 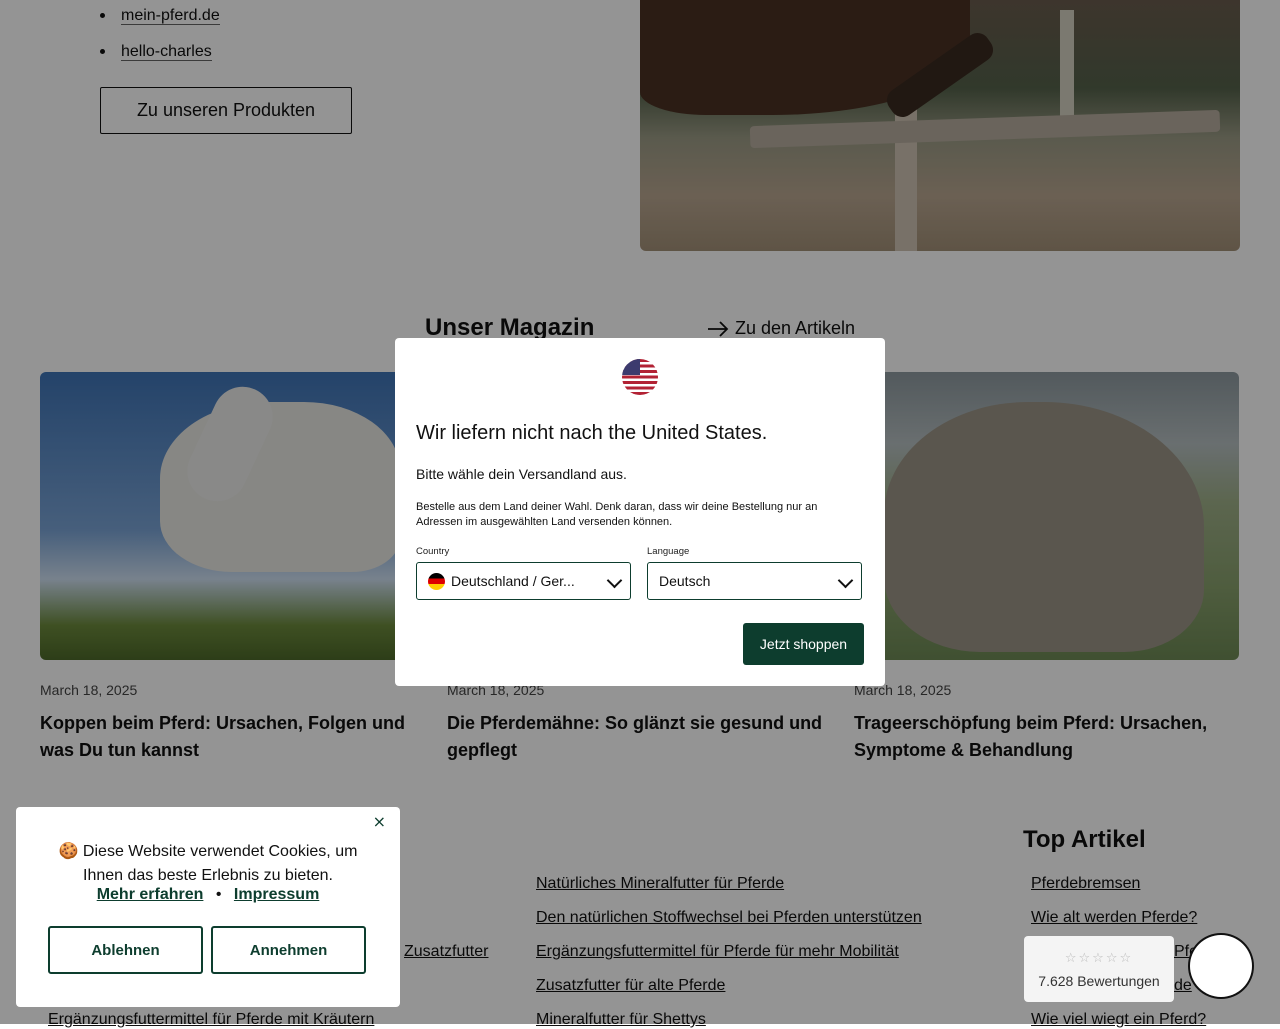 I want to click on language-label: Language, so click(x=668, y=551).